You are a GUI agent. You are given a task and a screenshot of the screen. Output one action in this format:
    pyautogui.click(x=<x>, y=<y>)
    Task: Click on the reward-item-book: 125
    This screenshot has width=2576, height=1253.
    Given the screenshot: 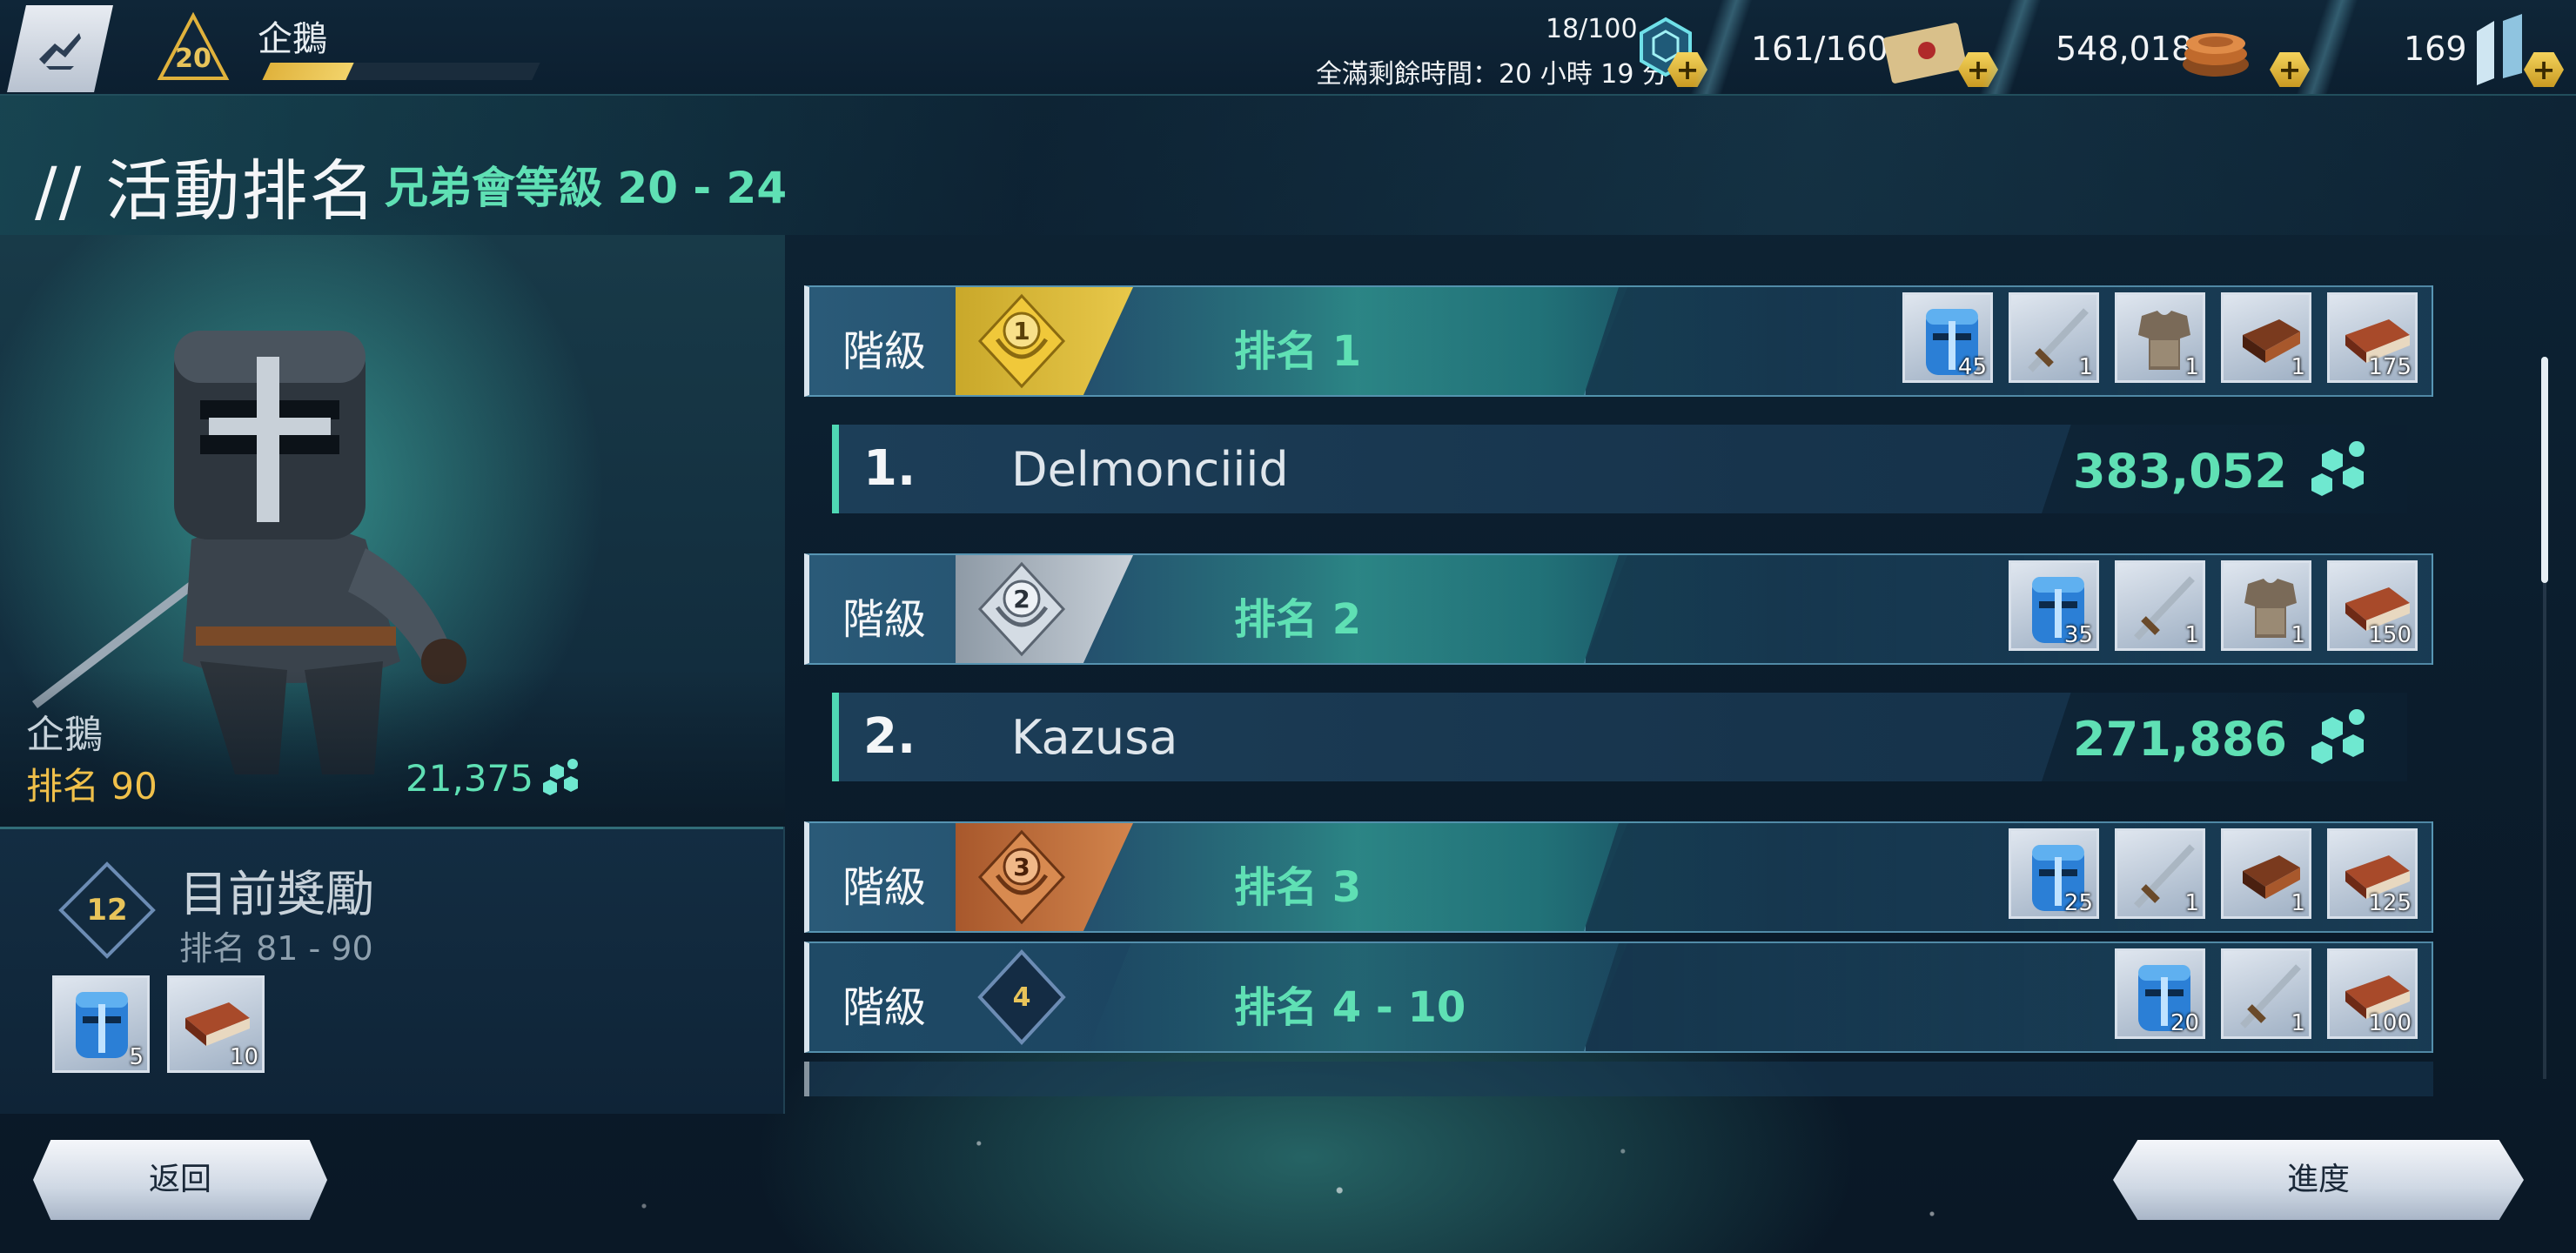 What is the action you would take?
    pyautogui.click(x=2372, y=873)
    